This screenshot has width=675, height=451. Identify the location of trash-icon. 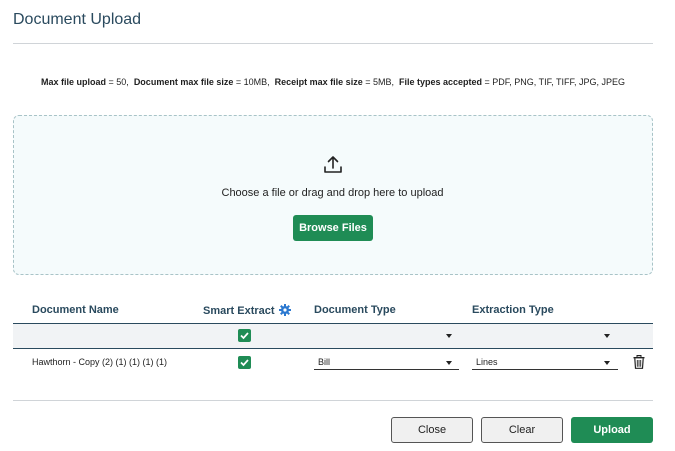
(639, 362).